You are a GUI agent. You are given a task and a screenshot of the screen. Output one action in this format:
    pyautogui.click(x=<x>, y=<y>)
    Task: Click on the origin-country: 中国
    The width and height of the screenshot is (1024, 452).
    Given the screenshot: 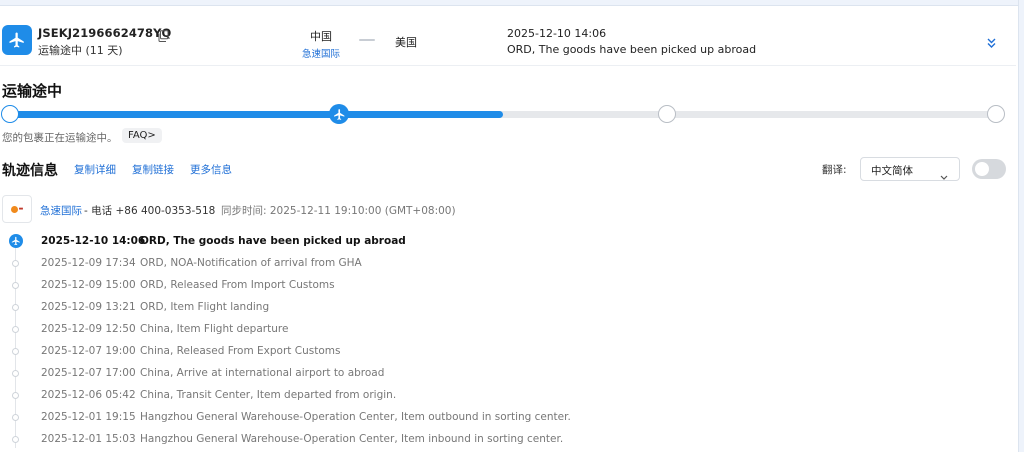 What is the action you would take?
    pyautogui.click(x=321, y=36)
    